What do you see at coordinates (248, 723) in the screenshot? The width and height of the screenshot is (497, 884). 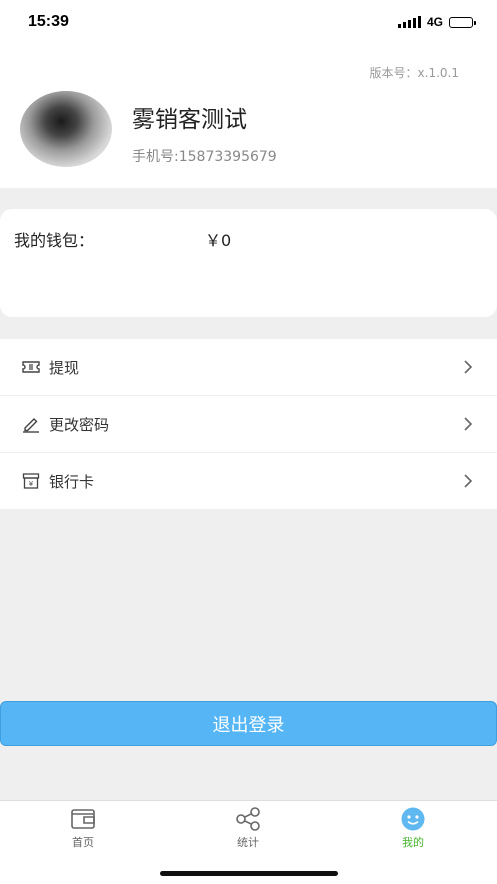 I see `logout-button: 退出登录` at bounding box center [248, 723].